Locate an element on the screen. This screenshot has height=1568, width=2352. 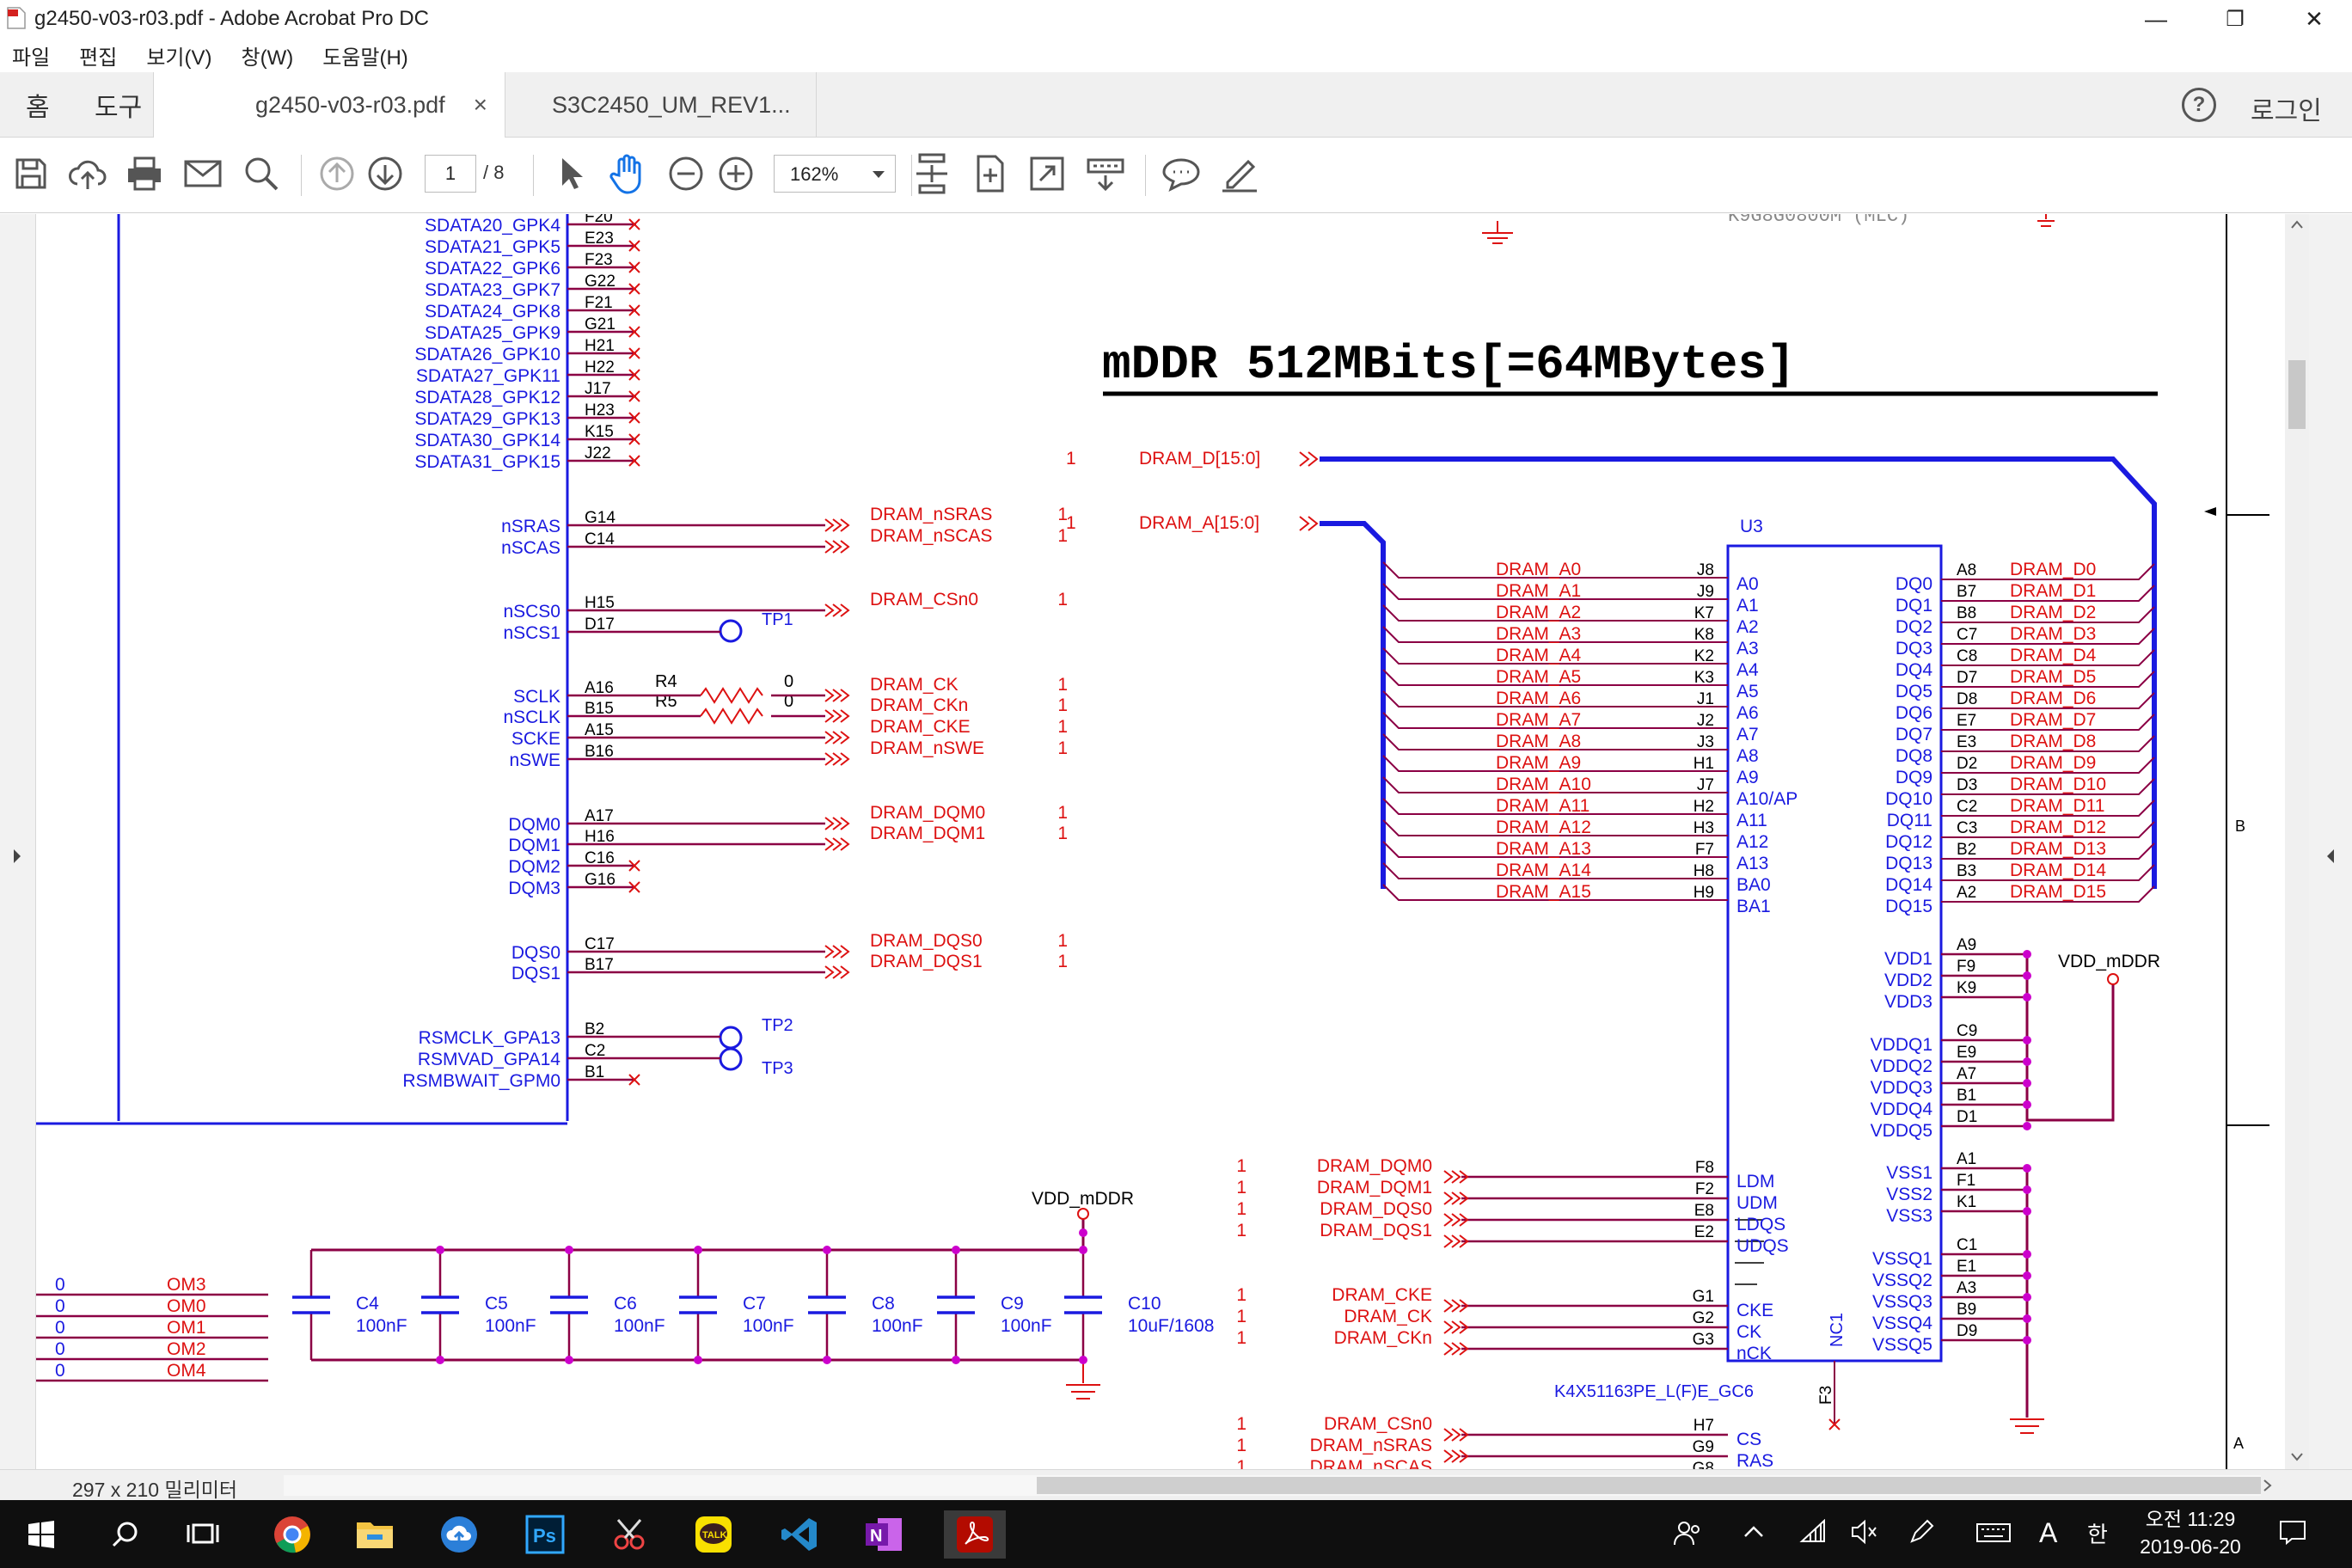
clock: 오전 11:29 2019-06-20 is located at coordinates (2190, 1532).